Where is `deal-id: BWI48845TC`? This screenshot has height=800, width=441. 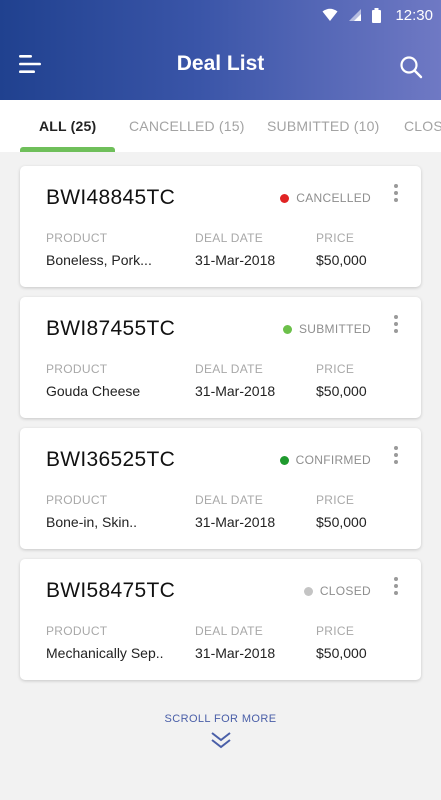
deal-id: BWI48845TC is located at coordinates (111, 197).